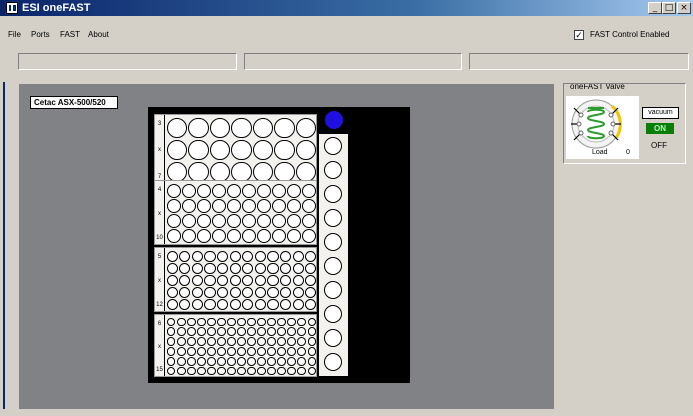  Describe the element at coordinates (346, 8) in the screenshot. I see `title-bar: ESI oneFAST _ □ ×` at that location.